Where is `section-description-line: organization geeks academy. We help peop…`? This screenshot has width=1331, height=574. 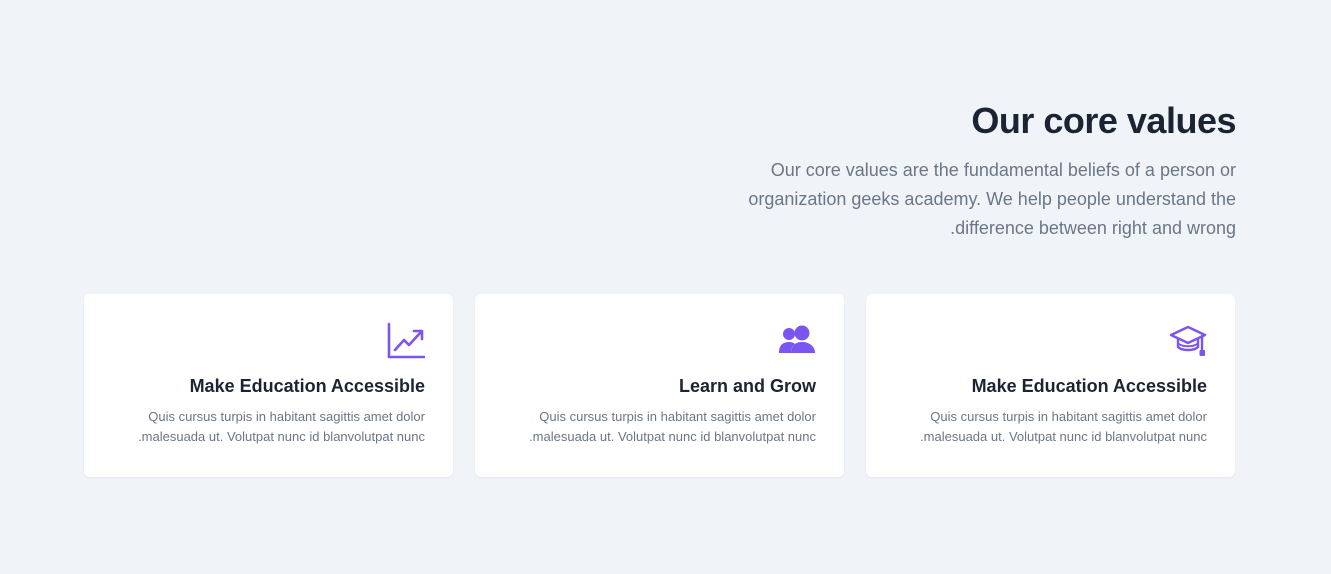
section-description-line: organization geeks academy. We help peop… is located at coordinates (992, 199).